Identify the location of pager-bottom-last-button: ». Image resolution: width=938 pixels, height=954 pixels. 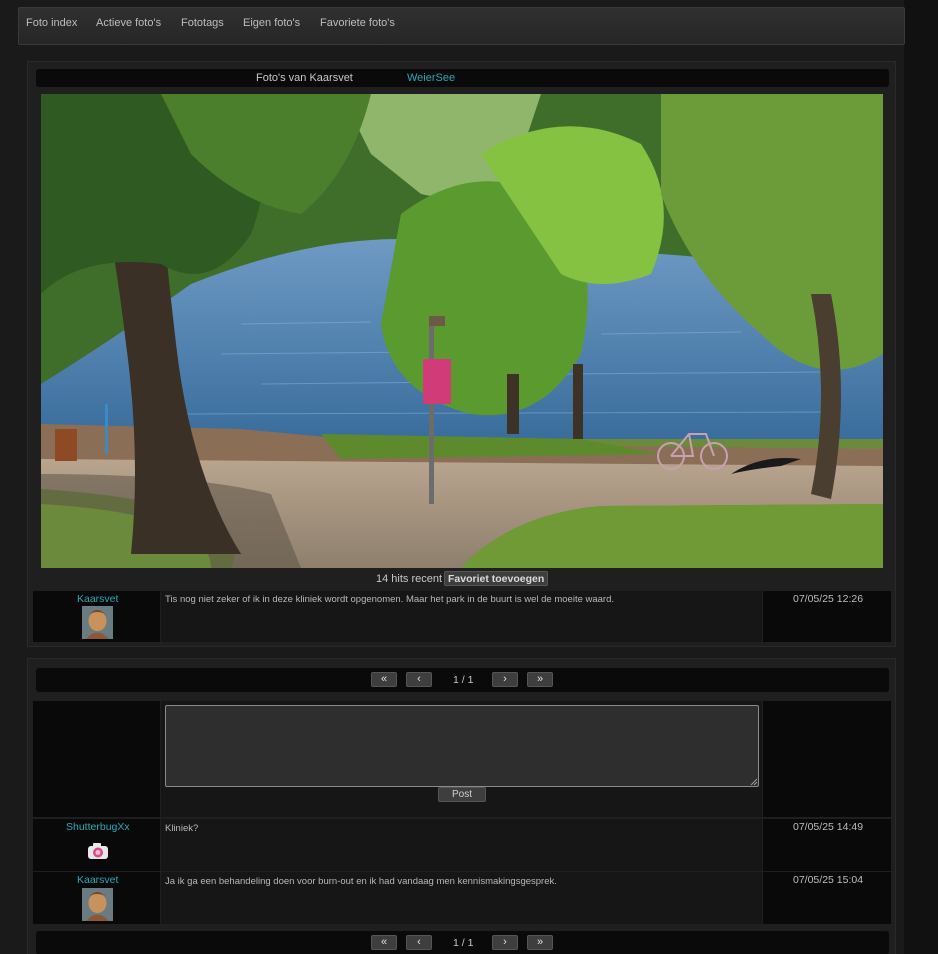
(540, 942).